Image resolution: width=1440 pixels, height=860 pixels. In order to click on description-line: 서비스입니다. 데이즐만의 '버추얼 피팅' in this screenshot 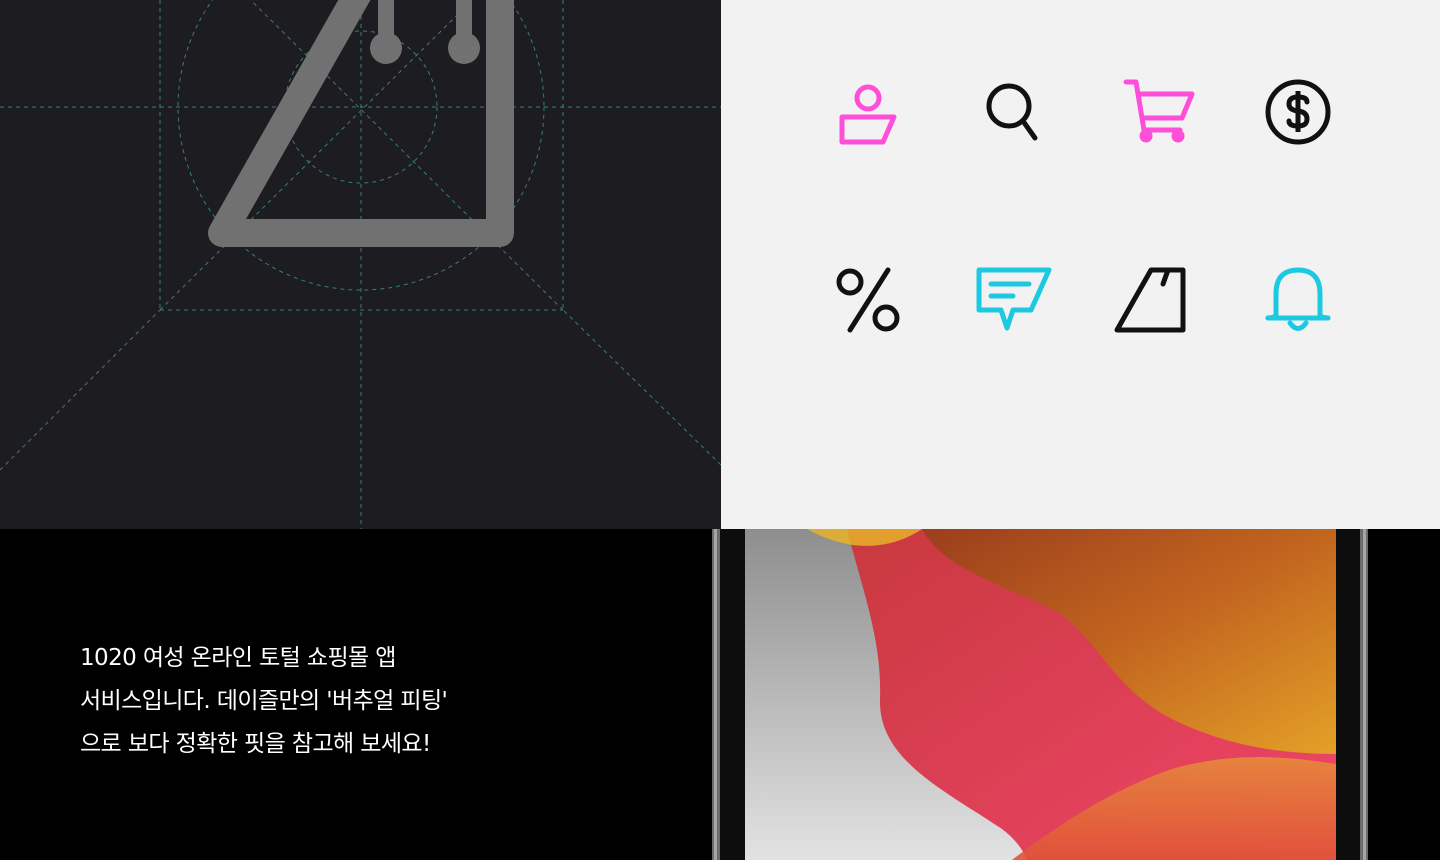, I will do `click(264, 701)`.